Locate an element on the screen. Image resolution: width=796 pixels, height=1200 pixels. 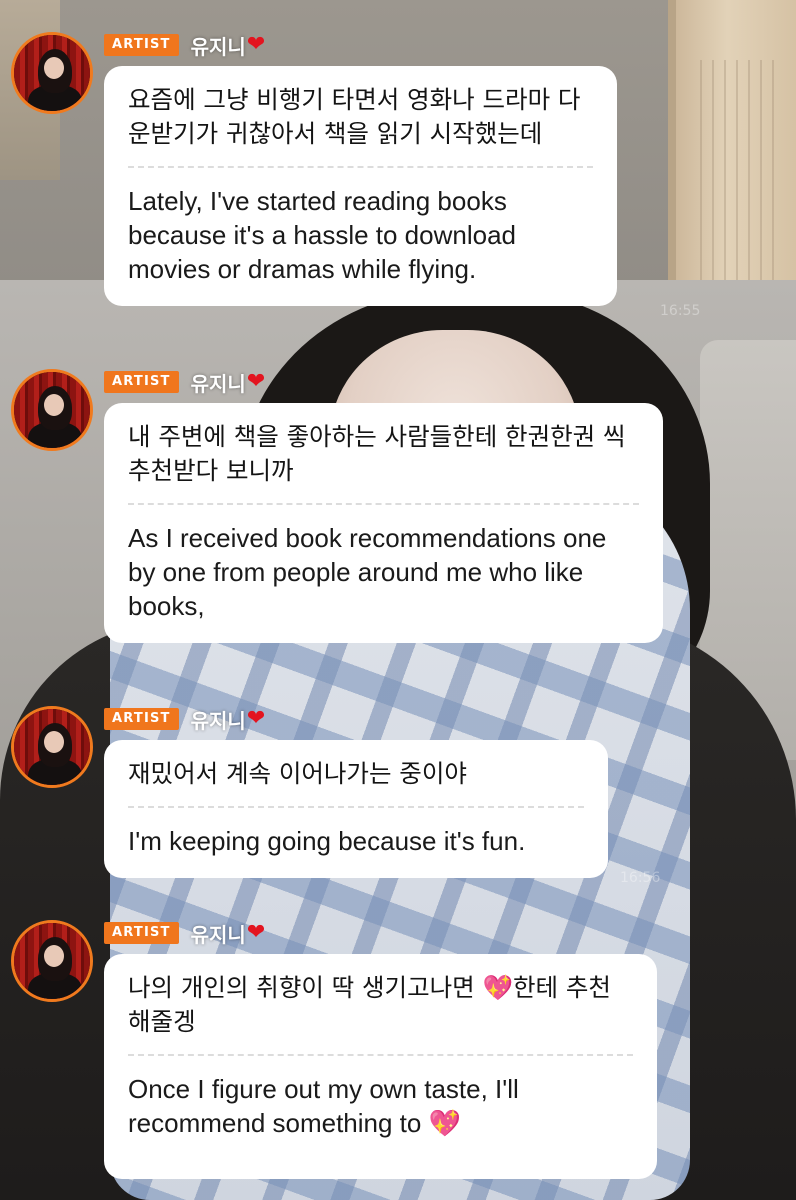
korean-text: 재밌어서 계속 이어나가는 중이야 is located at coordinates (297, 773).